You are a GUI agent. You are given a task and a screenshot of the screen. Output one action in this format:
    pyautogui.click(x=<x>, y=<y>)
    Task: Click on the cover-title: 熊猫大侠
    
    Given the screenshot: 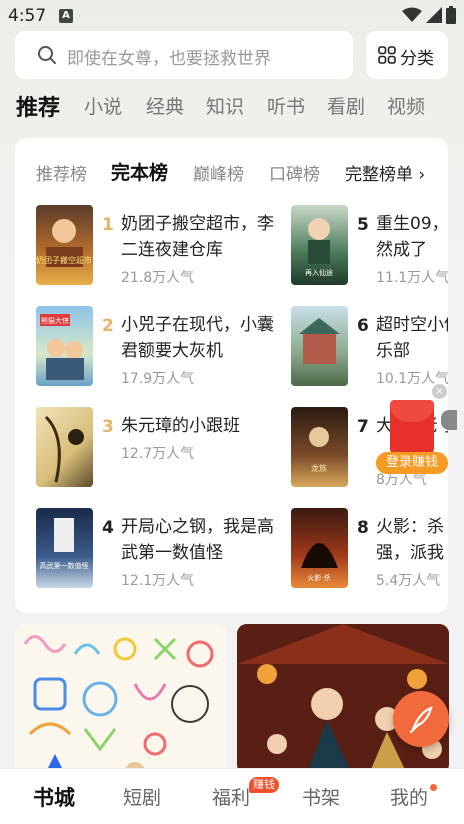 What is the action you would take?
    pyautogui.click(x=55, y=320)
    